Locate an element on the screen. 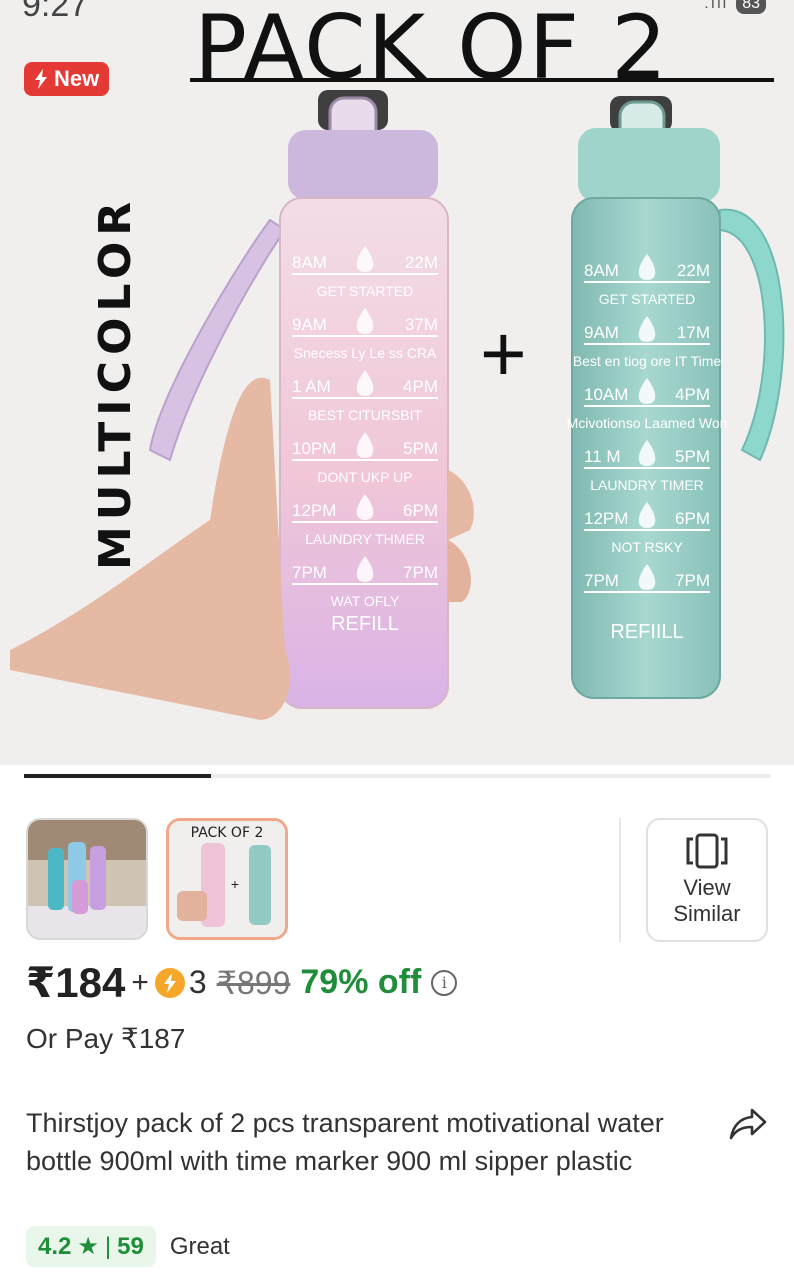 The width and height of the screenshot is (794, 1280). price-plus: + is located at coordinates (140, 982).